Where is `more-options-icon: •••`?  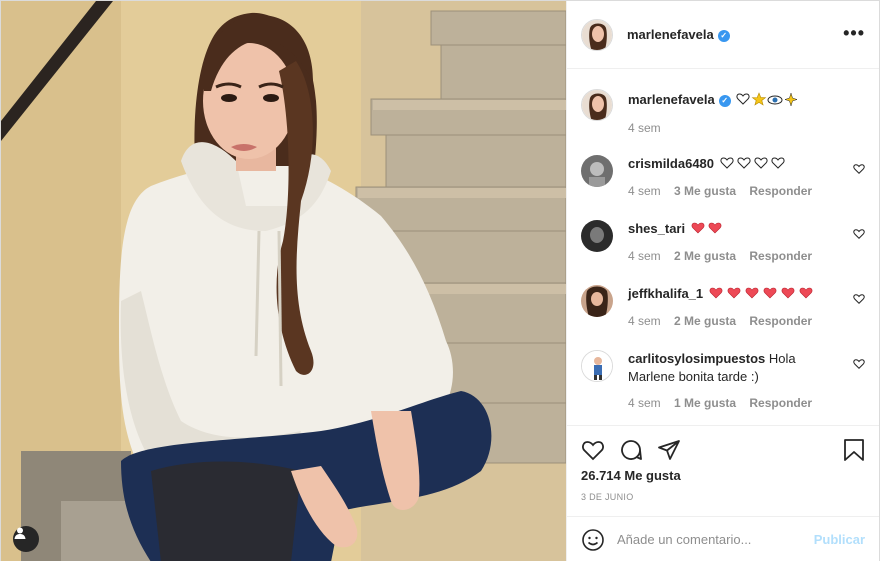 more-options-icon: ••• is located at coordinates (854, 33).